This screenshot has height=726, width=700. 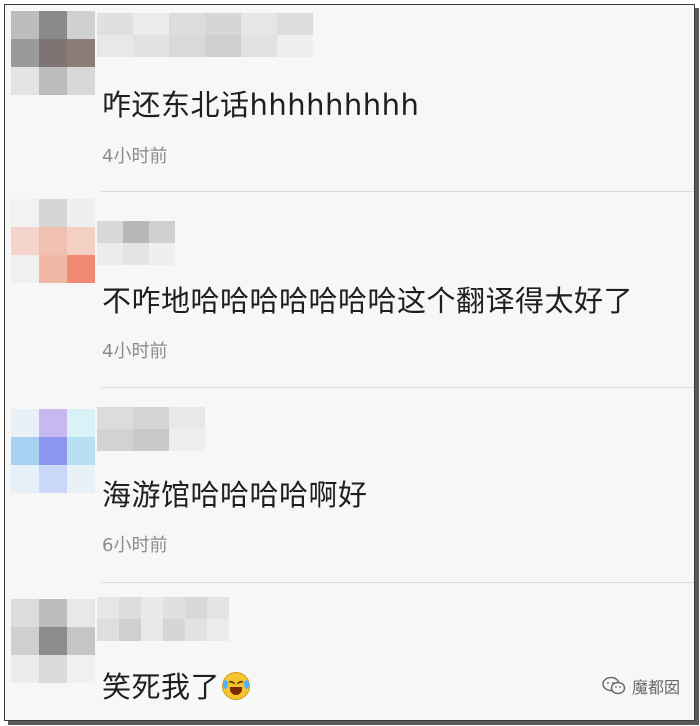 What do you see at coordinates (655, 687) in the screenshot?
I see `watermark-label: 魔都囡` at bounding box center [655, 687].